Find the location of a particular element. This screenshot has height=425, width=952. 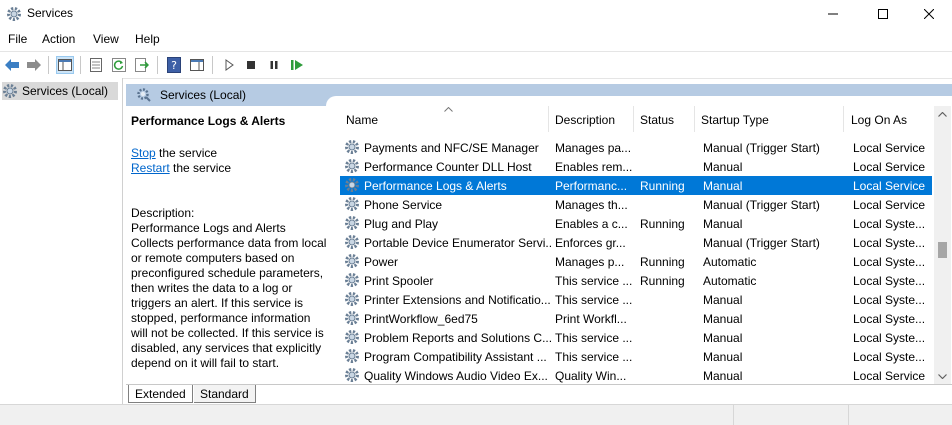

stop-service-link: Stop is located at coordinates (143, 153).